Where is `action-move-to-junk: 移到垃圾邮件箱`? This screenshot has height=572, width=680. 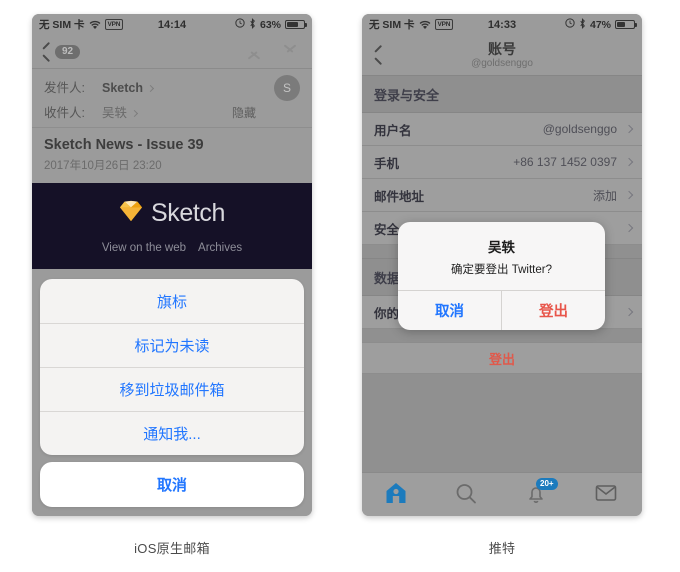 action-move-to-junk: 移到垃圾邮件箱 is located at coordinates (172, 389).